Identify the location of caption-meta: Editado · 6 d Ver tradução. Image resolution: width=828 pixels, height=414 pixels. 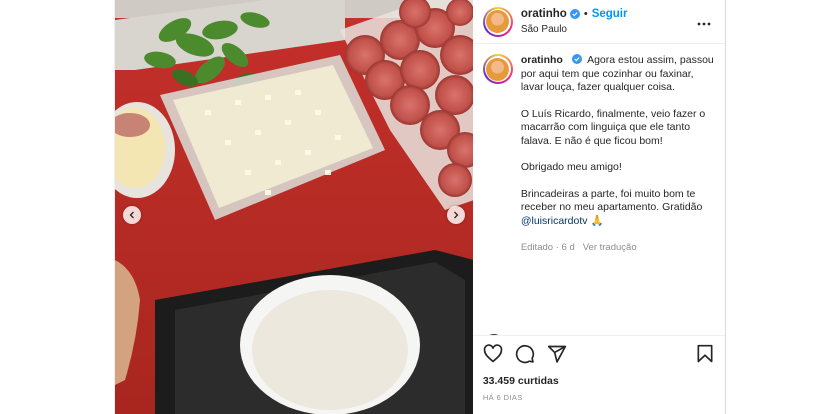
(618, 248).